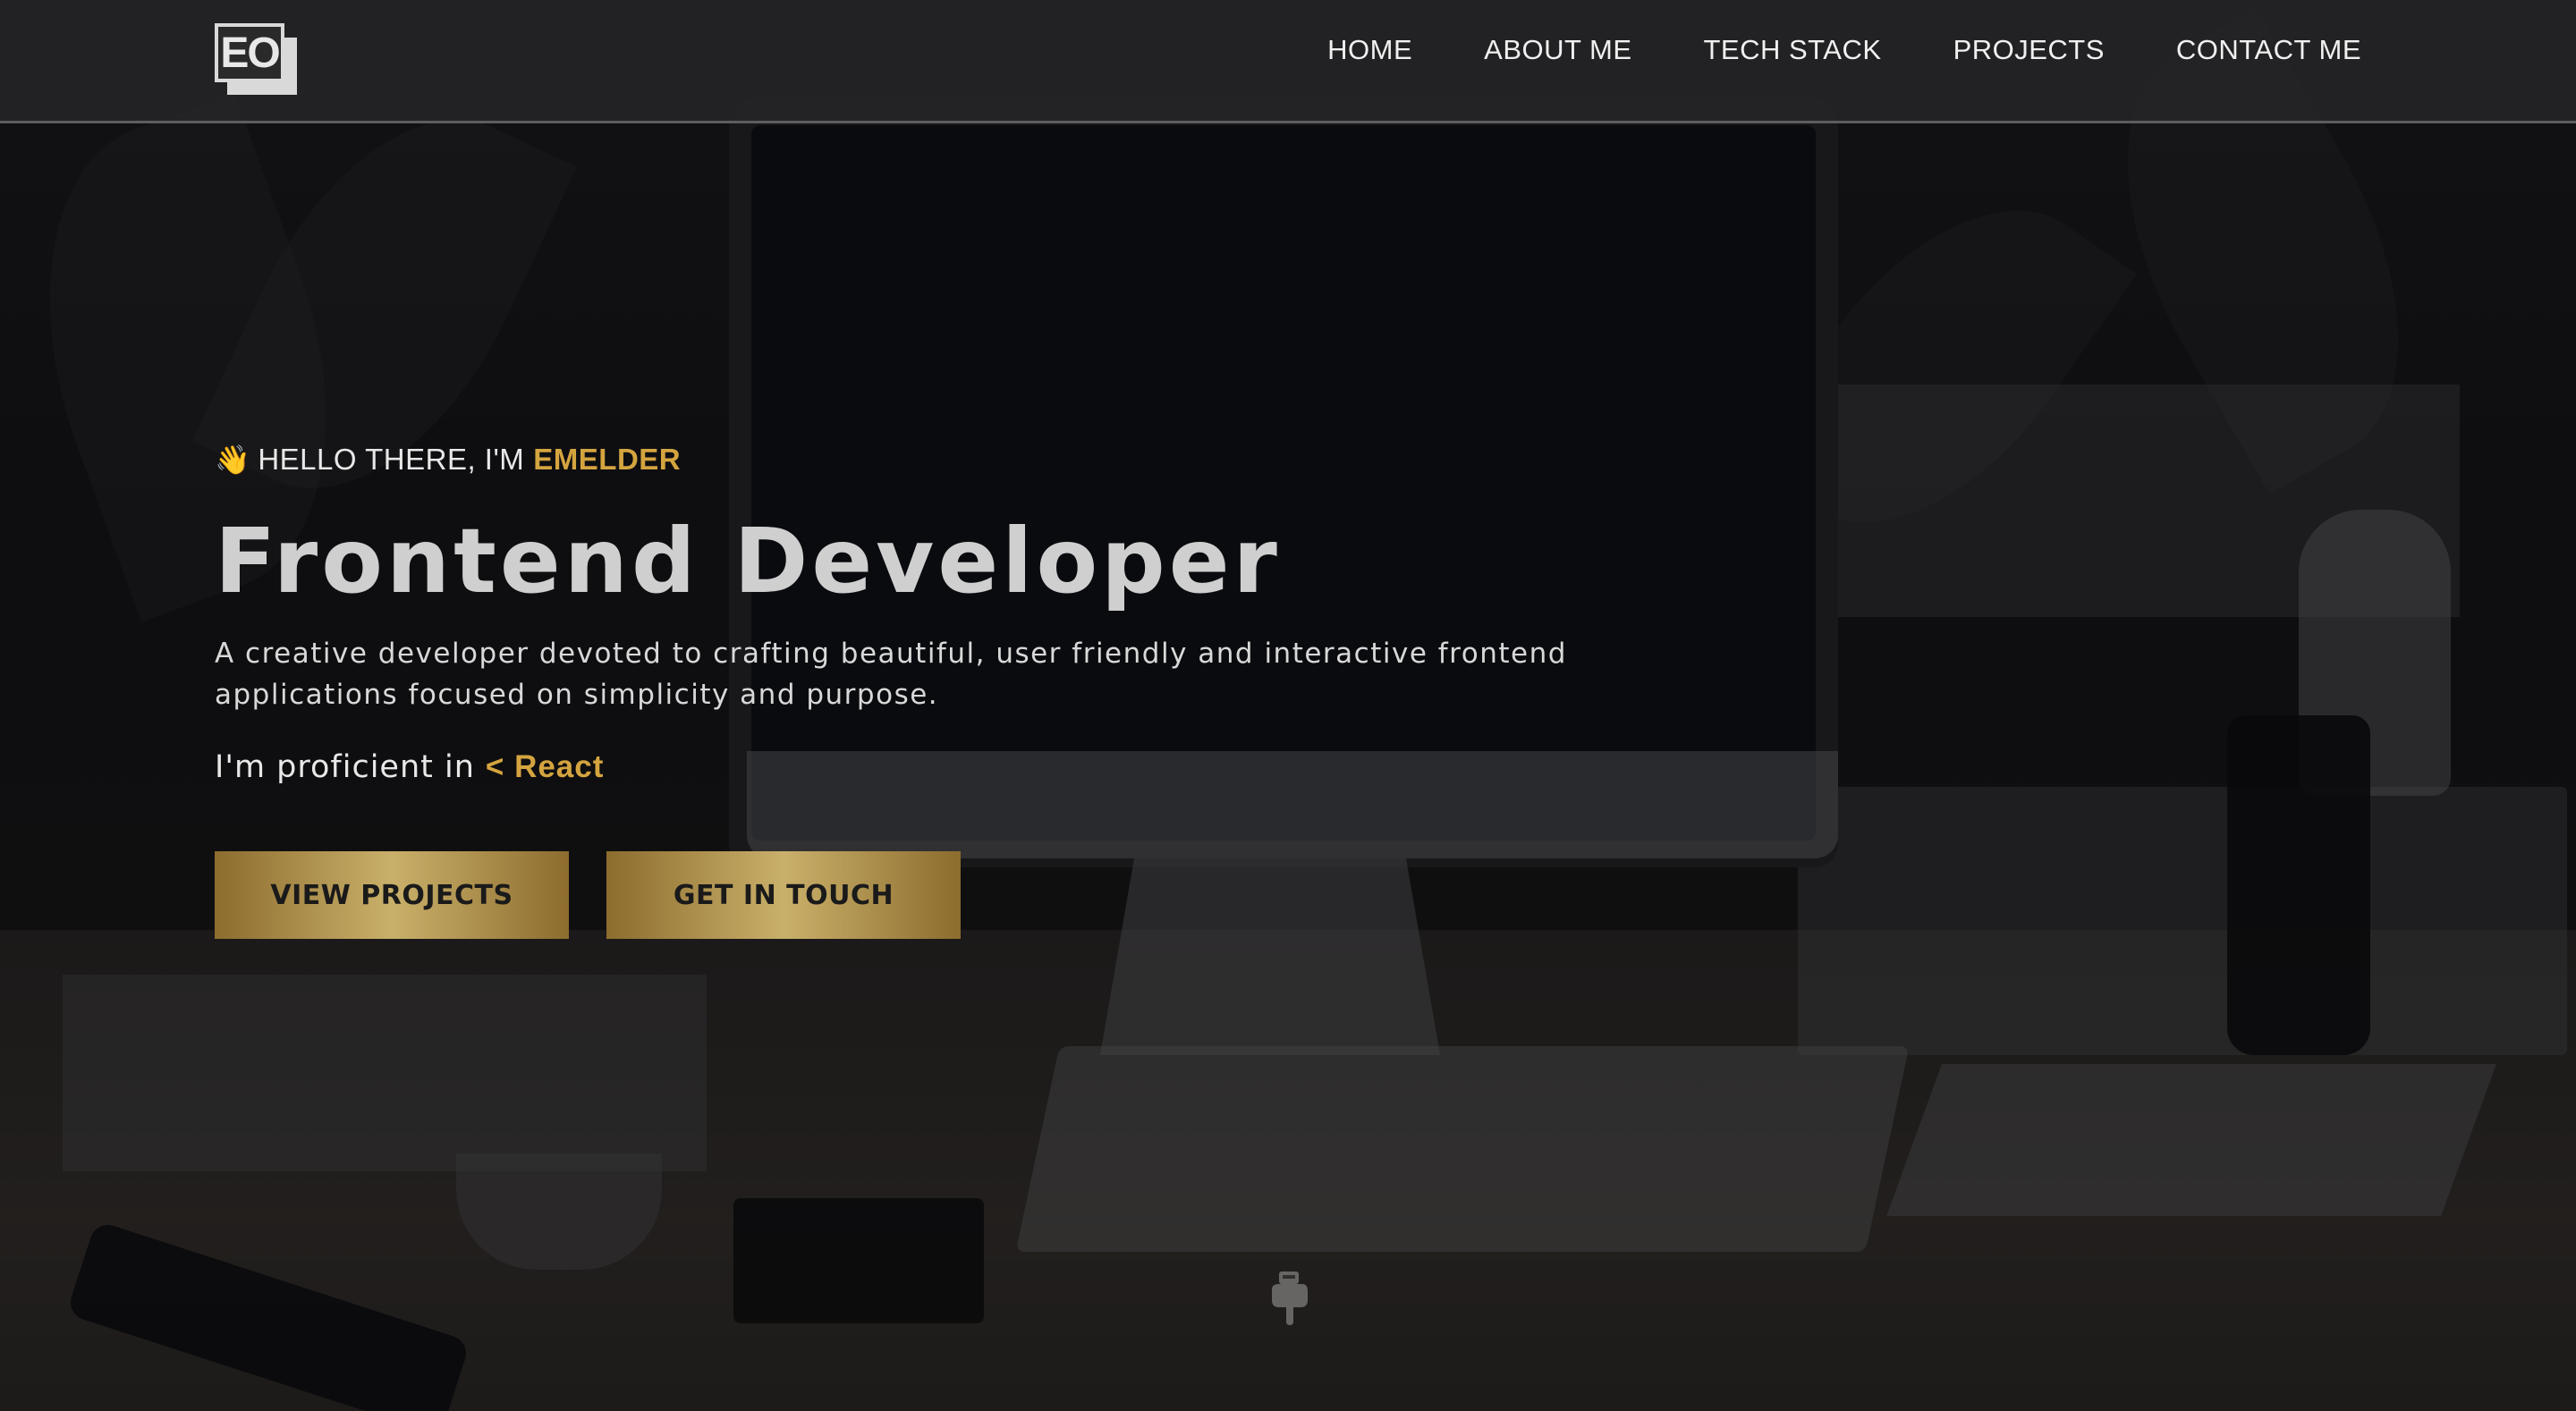 The height and width of the screenshot is (1411, 2576). What do you see at coordinates (233, 460) in the screenshot?
I see `waving-hand-icon: 👋` at bounding box center [233, 460].